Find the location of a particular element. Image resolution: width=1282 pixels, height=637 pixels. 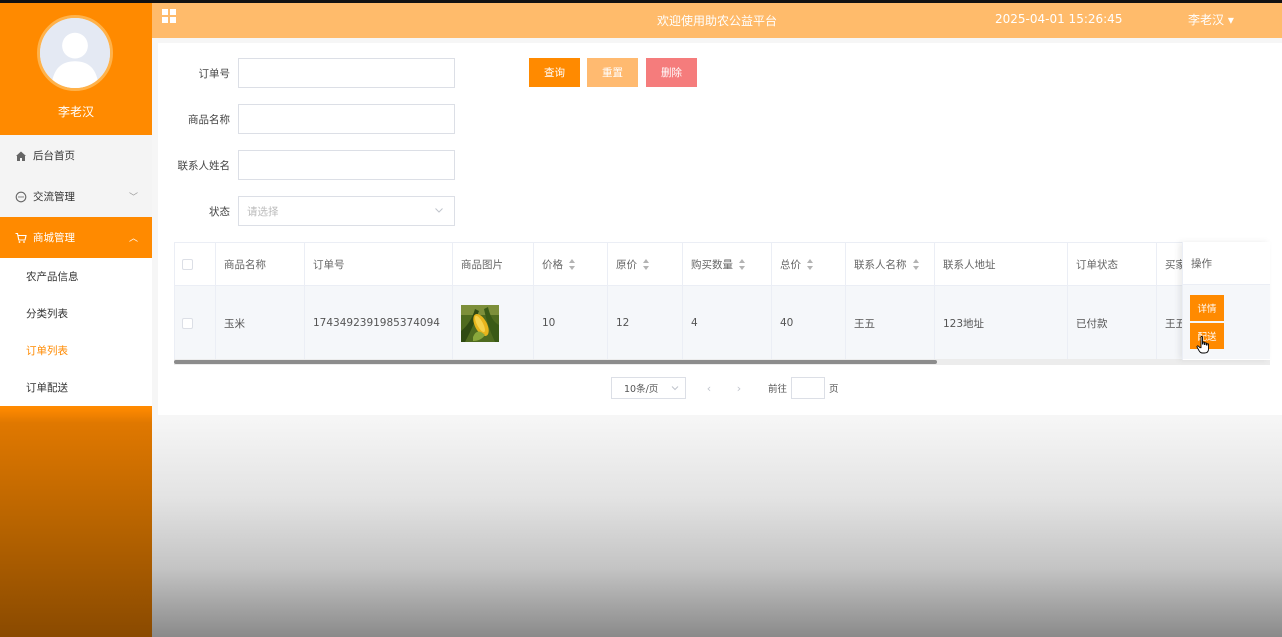

sidebar-item-label: 后台首页 is located at coordinates (54, 156).